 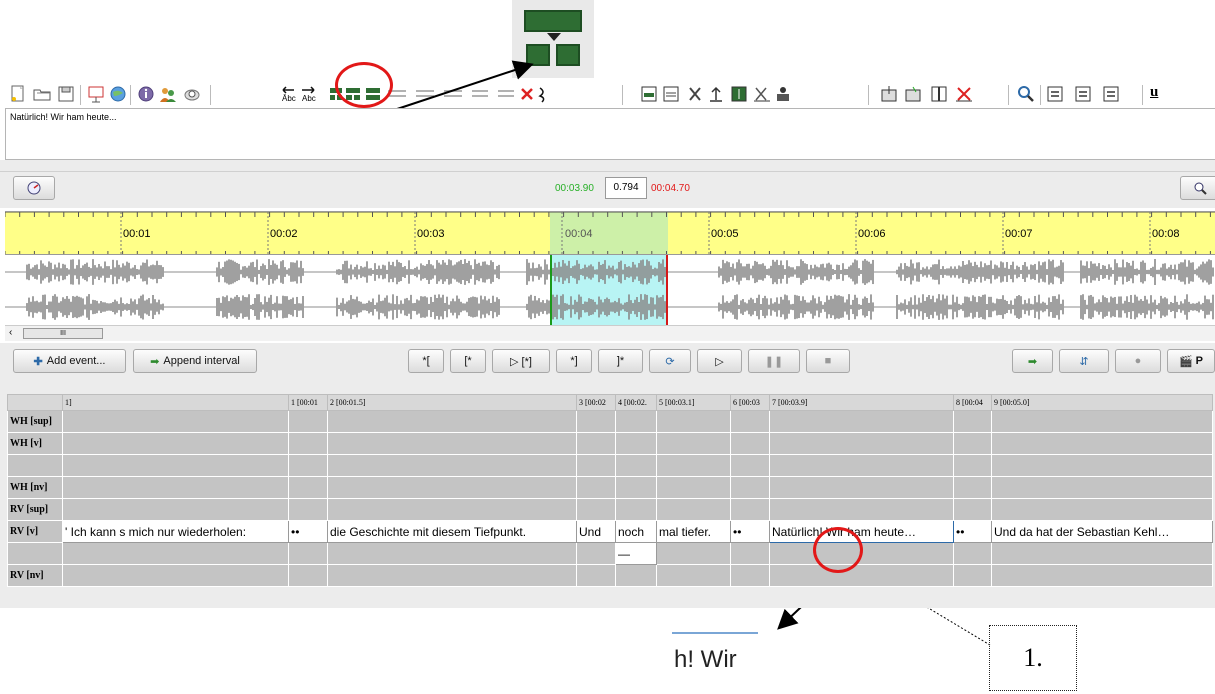 What do you see at coordinates (426, 361) in the screenshot?
I see `play-start-button: *[` at bounding box center [426, 361].